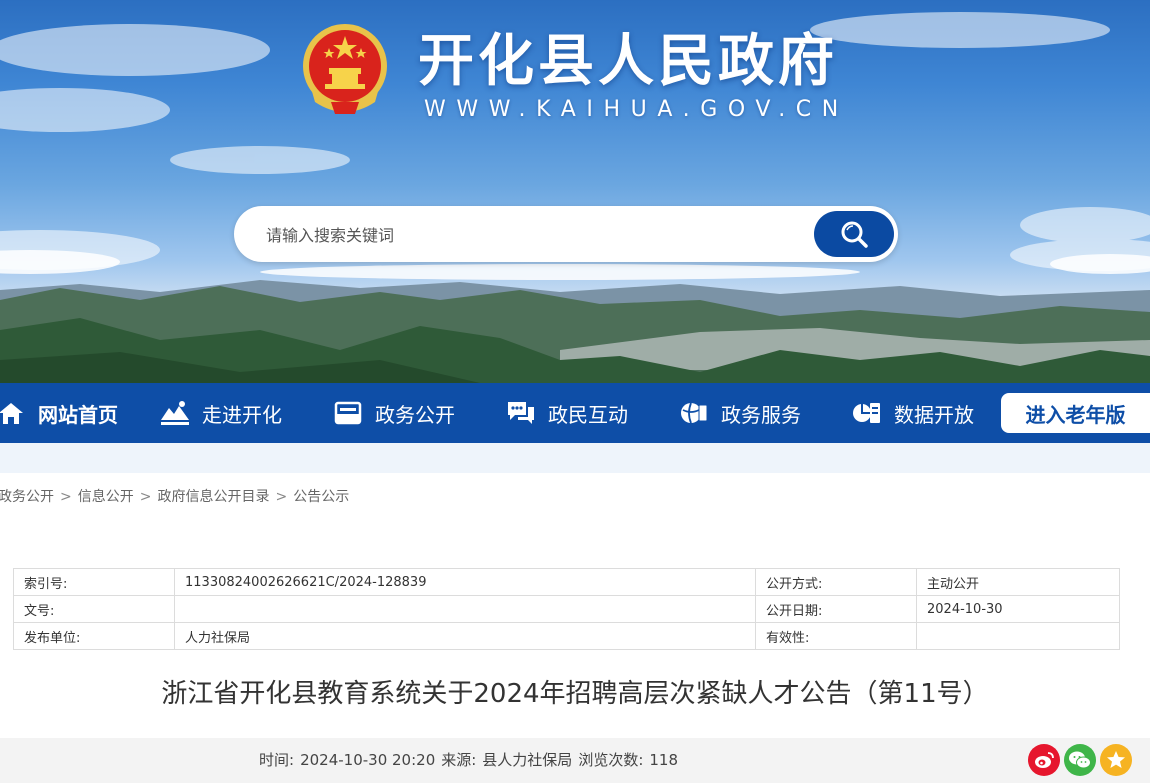 Image resolution: width=1150 pixels, height=783 pixels. Describe the element at coordinates (546, 235) in the screenshot. I see `search-input` at that location.